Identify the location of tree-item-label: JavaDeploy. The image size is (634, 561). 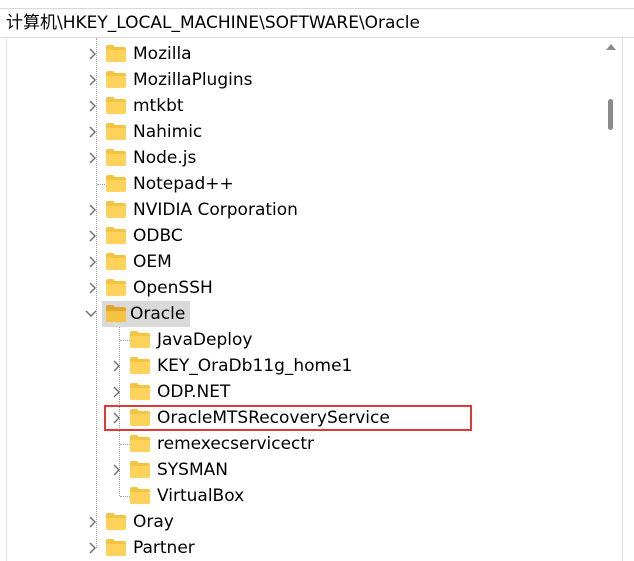
(205, 340).